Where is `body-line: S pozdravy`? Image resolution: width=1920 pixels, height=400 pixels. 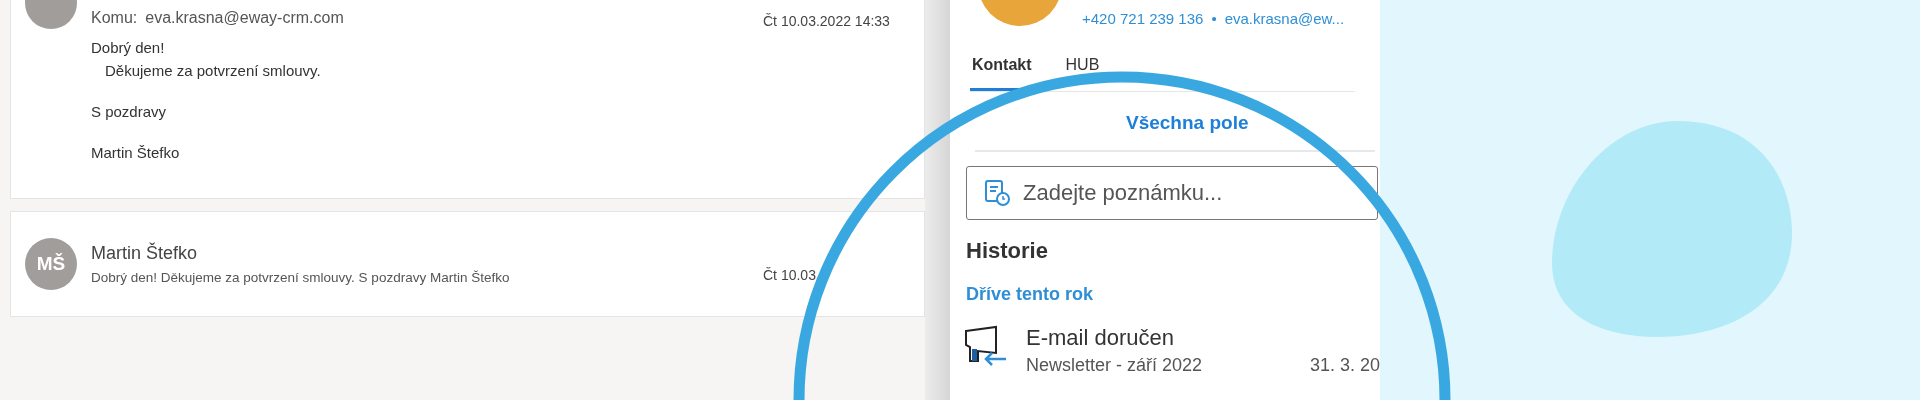 body-line: S pozdravy is located at coordinates (129, 111).